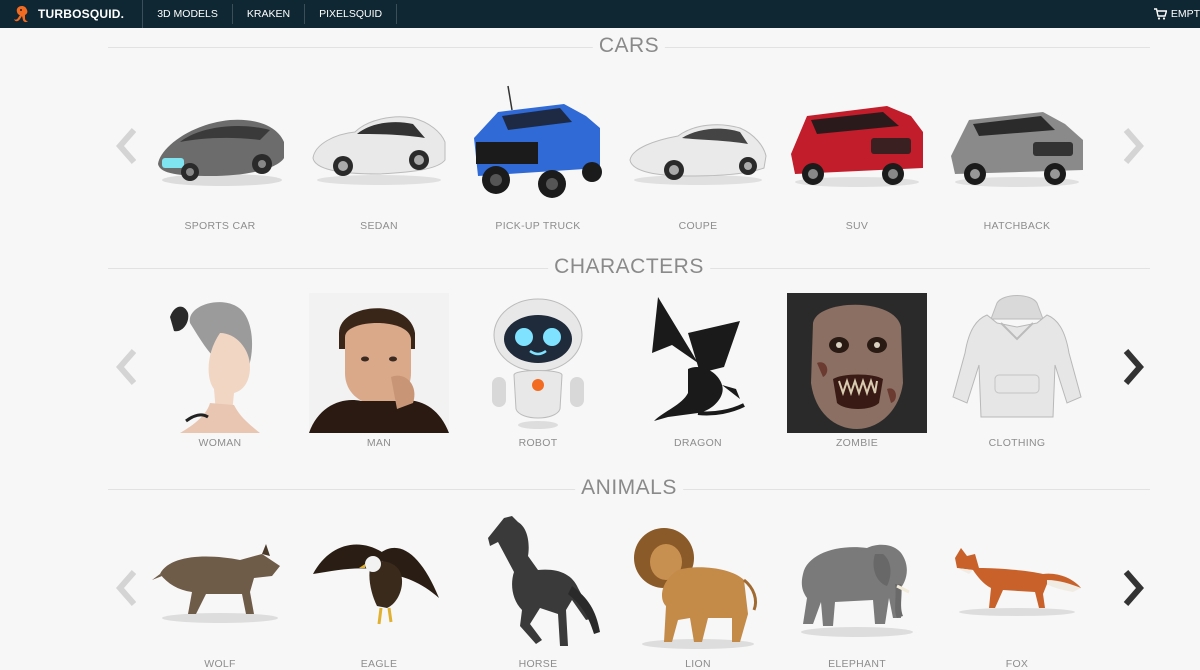  What do you see at coordinates (220, 443) in the screenshot?
I see `tile-label: WOMAN` at bounding box center [220, 443].